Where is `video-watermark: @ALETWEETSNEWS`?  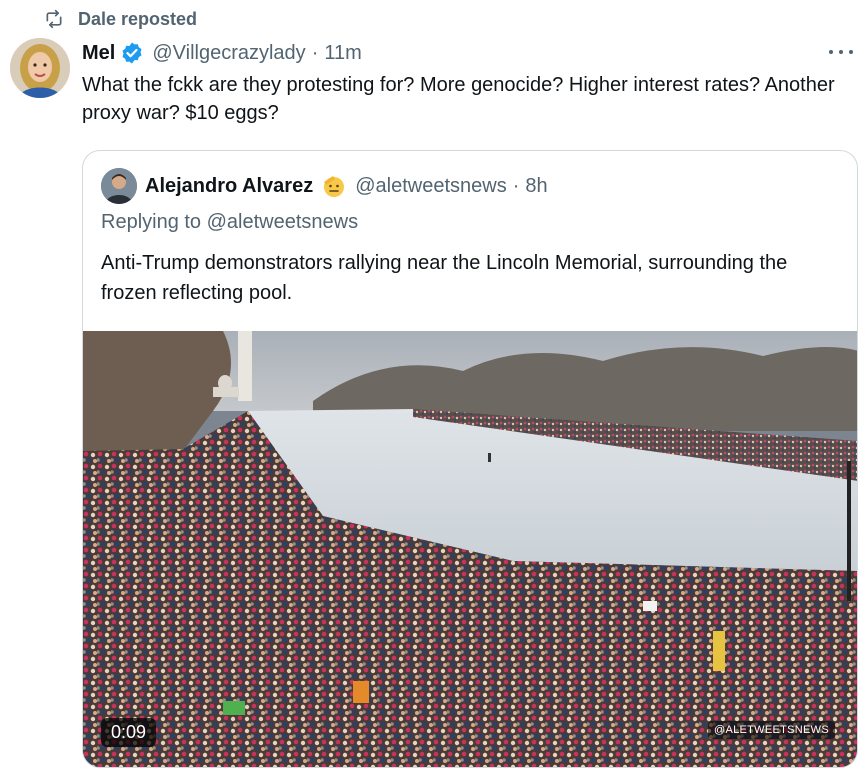 video-watermark: @ALETWEETSNEWS is located at coordinates (771, 730).